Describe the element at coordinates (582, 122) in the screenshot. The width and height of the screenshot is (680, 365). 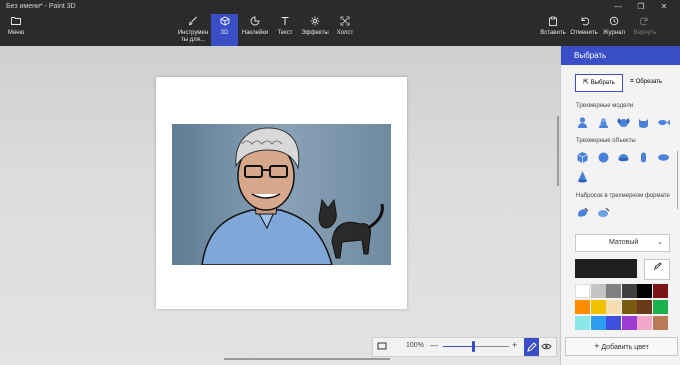
I see `man-model-icon` at that location.